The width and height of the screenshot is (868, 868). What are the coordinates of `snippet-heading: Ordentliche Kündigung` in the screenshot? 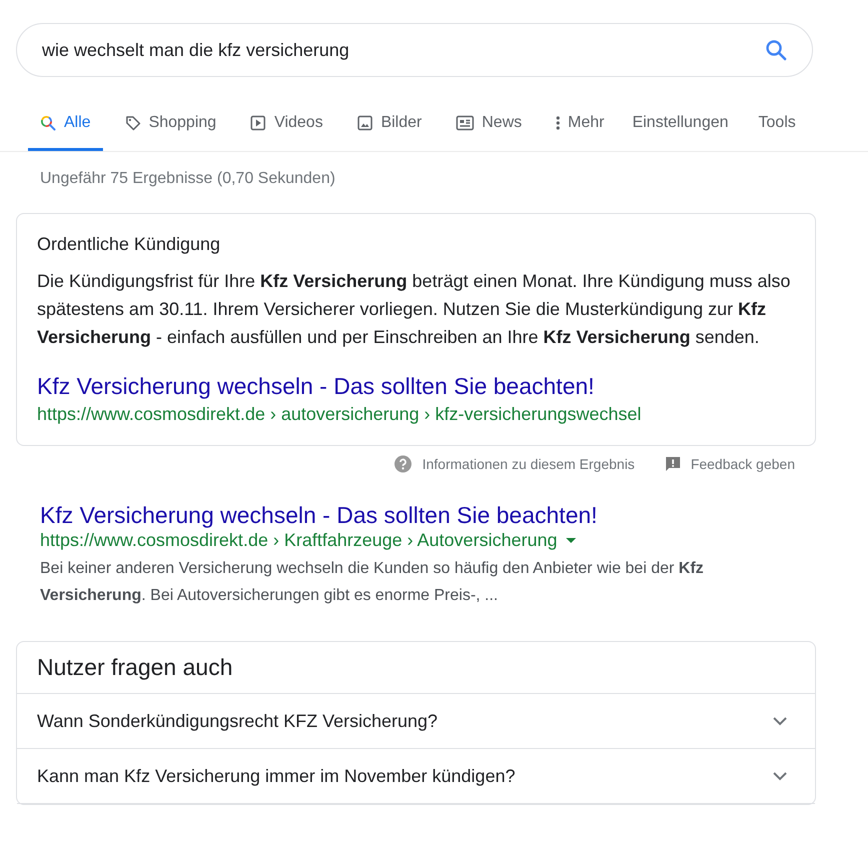 It's located at (129, 244).